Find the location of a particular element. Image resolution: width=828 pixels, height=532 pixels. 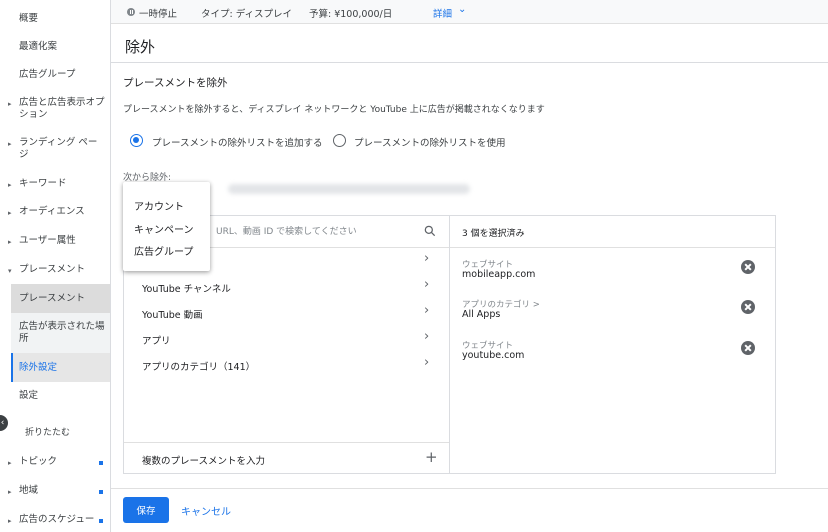

campaign-status-bar: 一時停止 タイプ: ディスプレイ 予算: ¥100,000/日 詳細 ⌄ is located at coordinates (469, 12).